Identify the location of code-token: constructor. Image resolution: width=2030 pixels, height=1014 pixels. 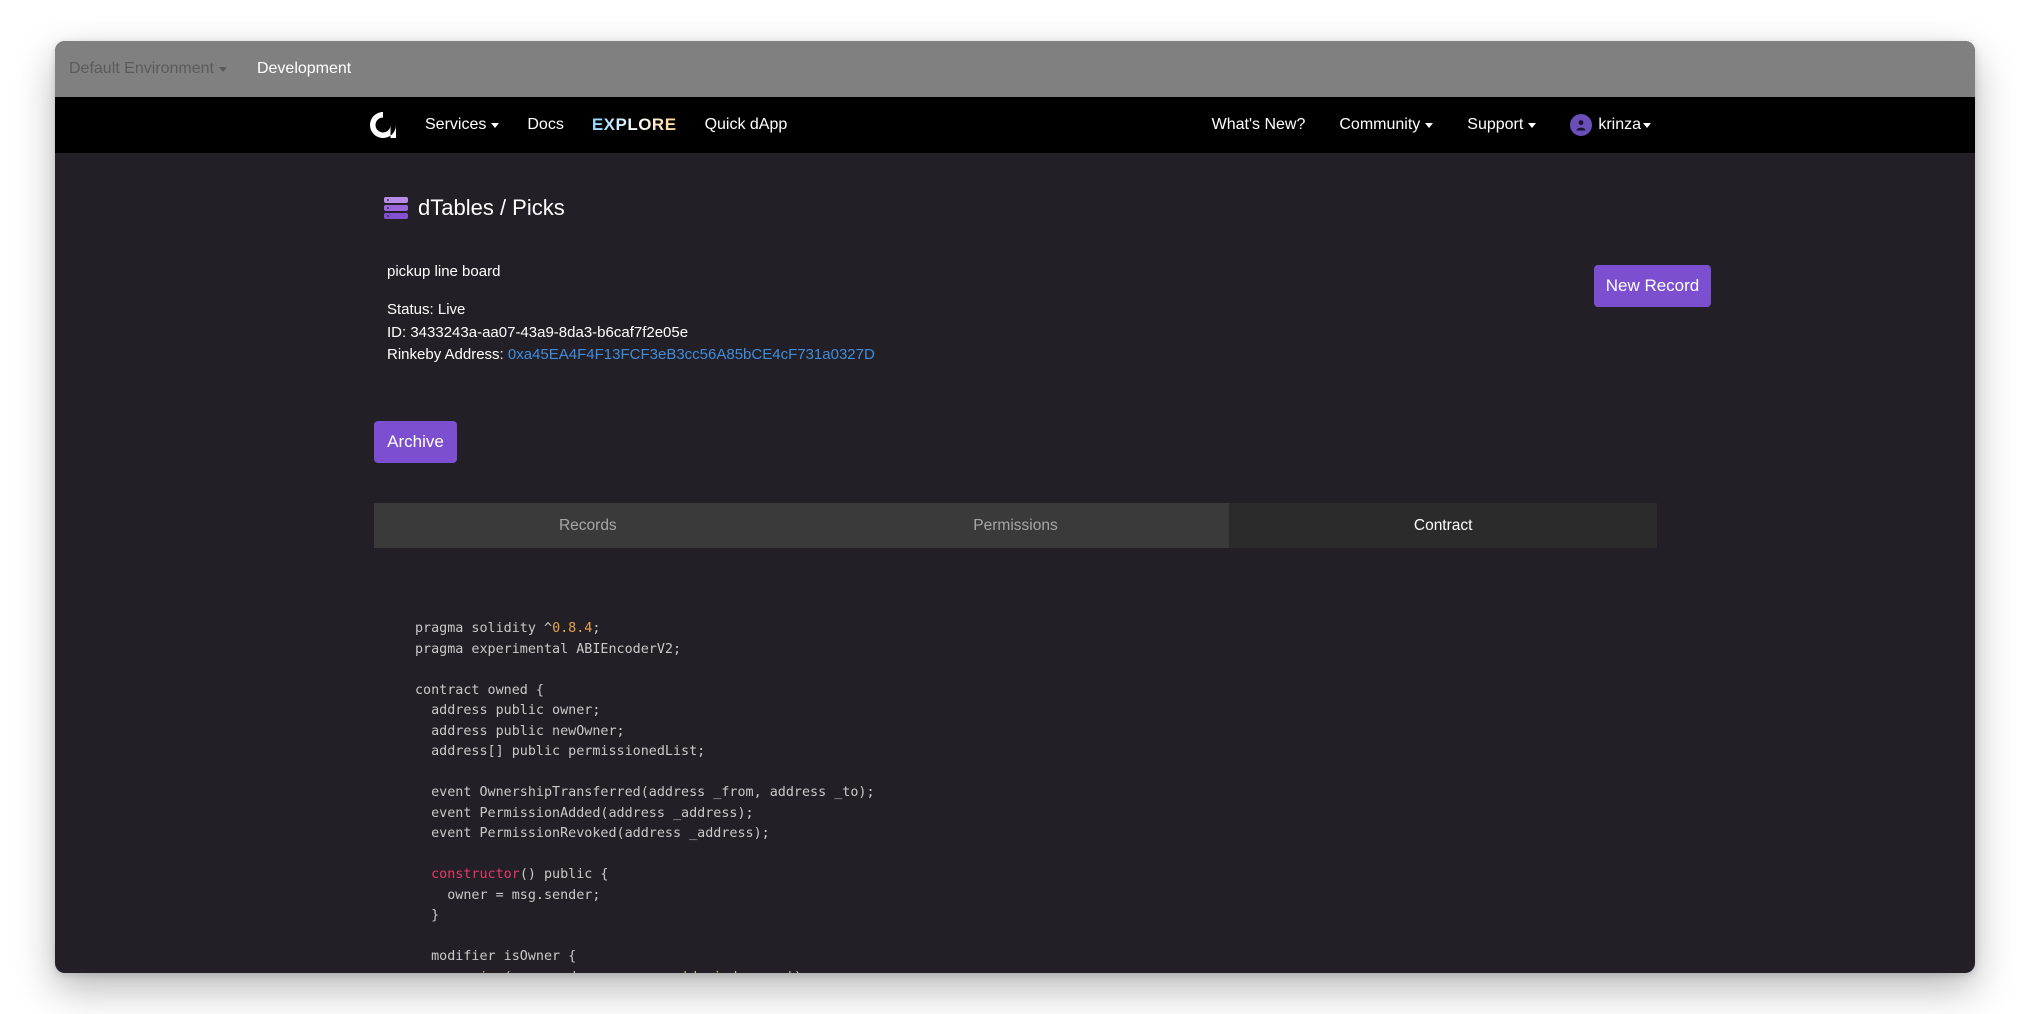
(475, 874).